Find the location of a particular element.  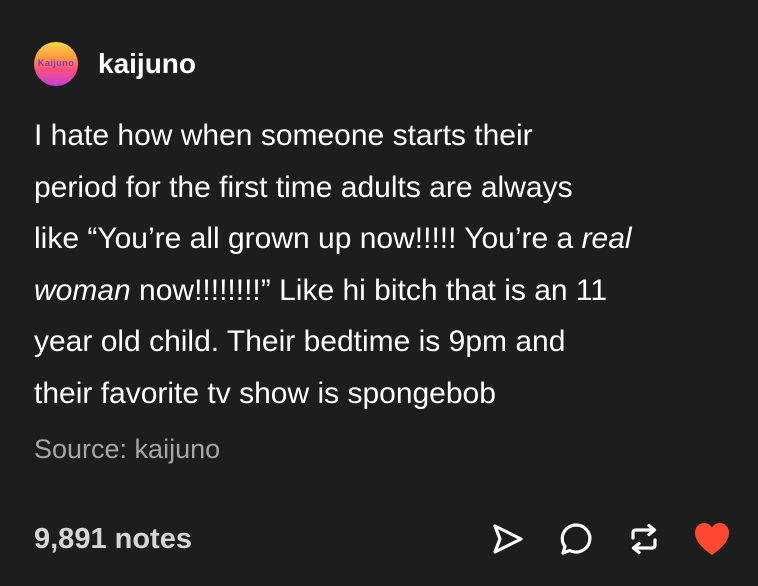

reblog-icon is located at coordinates (644, 539).